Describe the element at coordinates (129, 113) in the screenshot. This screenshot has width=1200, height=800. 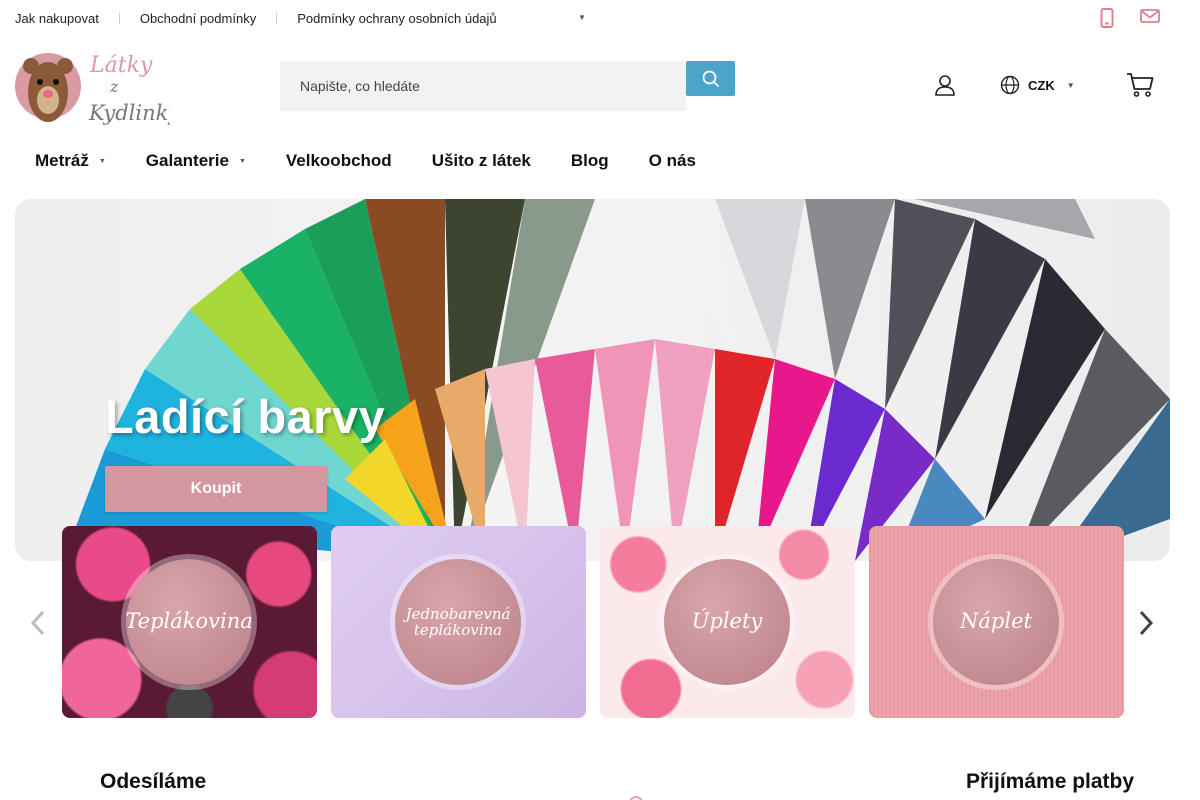
I see `logo-text-3: Kydlinky` at that location.